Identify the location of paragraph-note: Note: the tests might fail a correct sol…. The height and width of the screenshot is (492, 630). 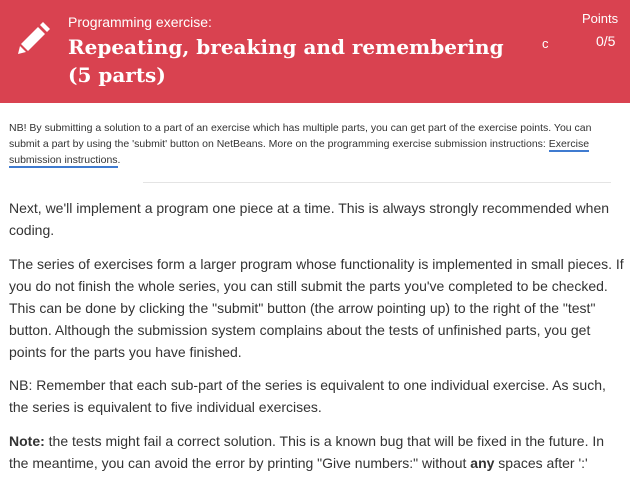
(316, 452).